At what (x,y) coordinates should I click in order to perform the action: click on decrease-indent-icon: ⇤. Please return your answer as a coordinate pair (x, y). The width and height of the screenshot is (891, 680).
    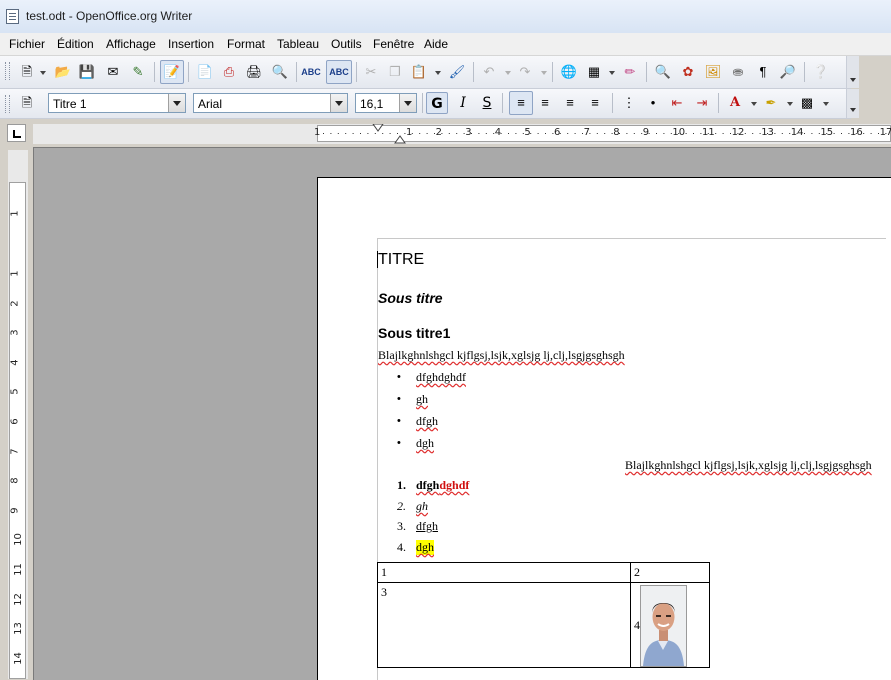
    Looking at the image, I should click on (677, 103).